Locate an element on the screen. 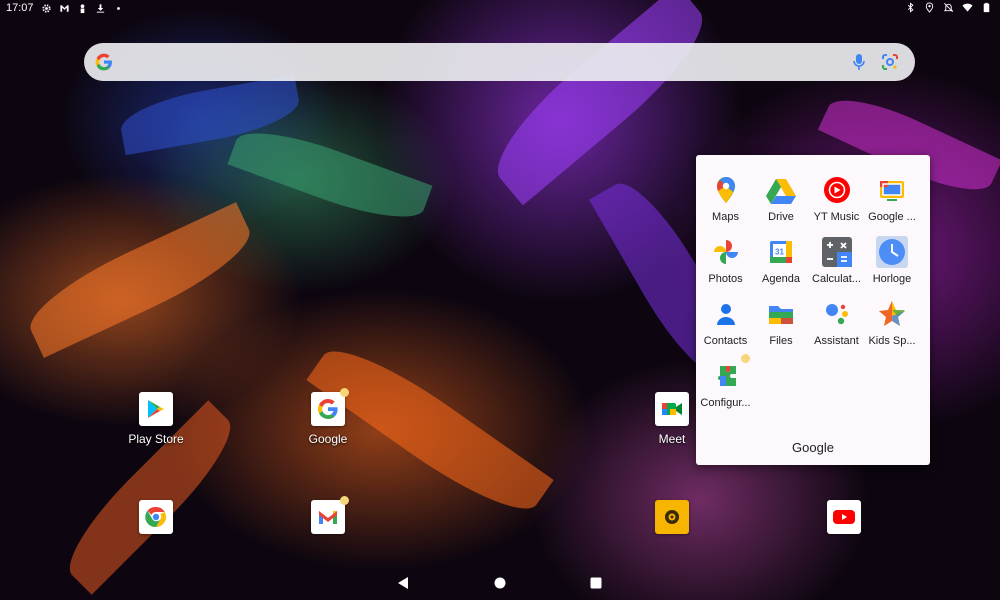  contacts-icon is located at coordinates (725, 314).